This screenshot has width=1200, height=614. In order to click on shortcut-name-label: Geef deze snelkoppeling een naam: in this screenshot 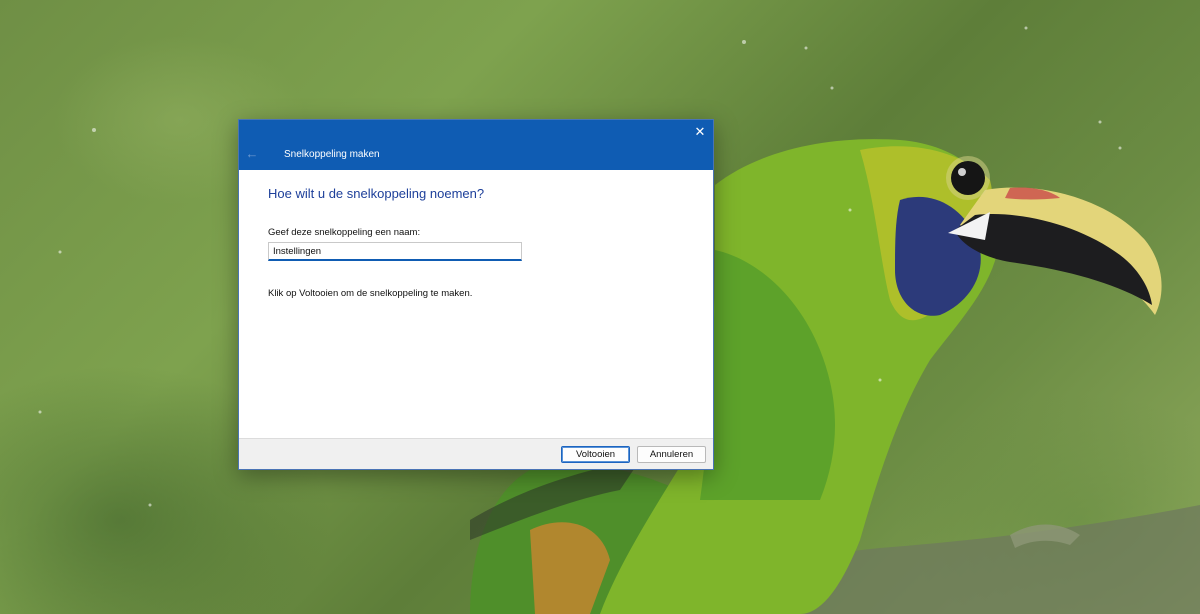, I will do `click(344, 232)`.